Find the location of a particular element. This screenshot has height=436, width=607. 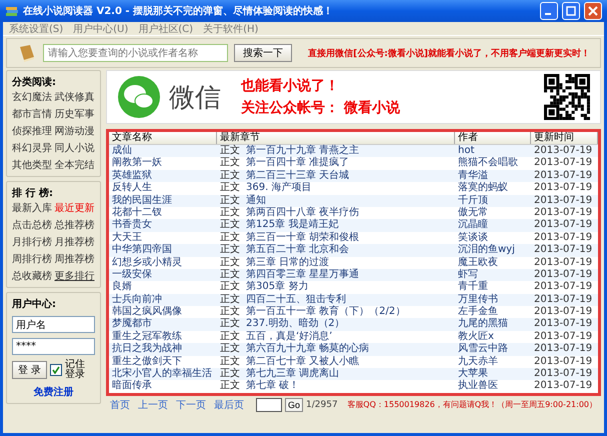

close-button is located at coordinates (593, 11).